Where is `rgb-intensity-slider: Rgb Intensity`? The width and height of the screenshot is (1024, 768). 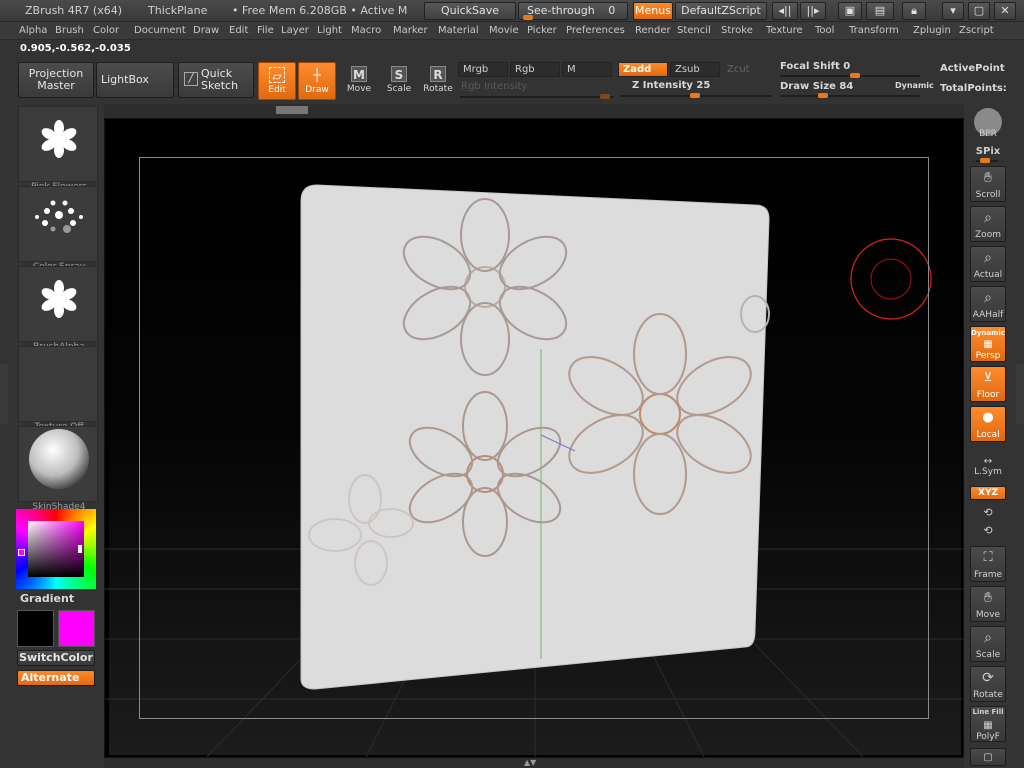
rgb-intensity-slider: Rgb Intensity is located at coordinates (494, 86).